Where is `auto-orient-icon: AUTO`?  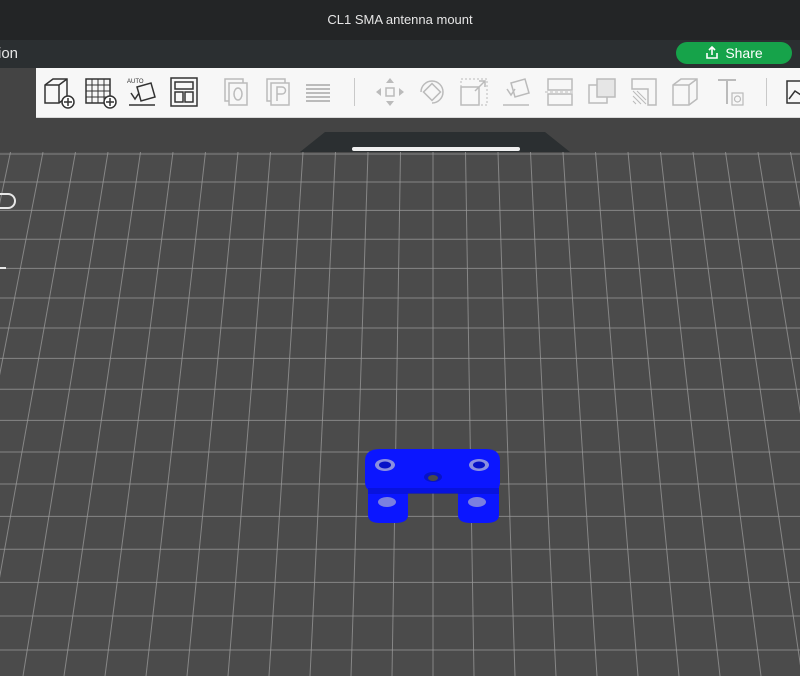
auto-orient-icon: AUTO is located at coordinates (142, 92).